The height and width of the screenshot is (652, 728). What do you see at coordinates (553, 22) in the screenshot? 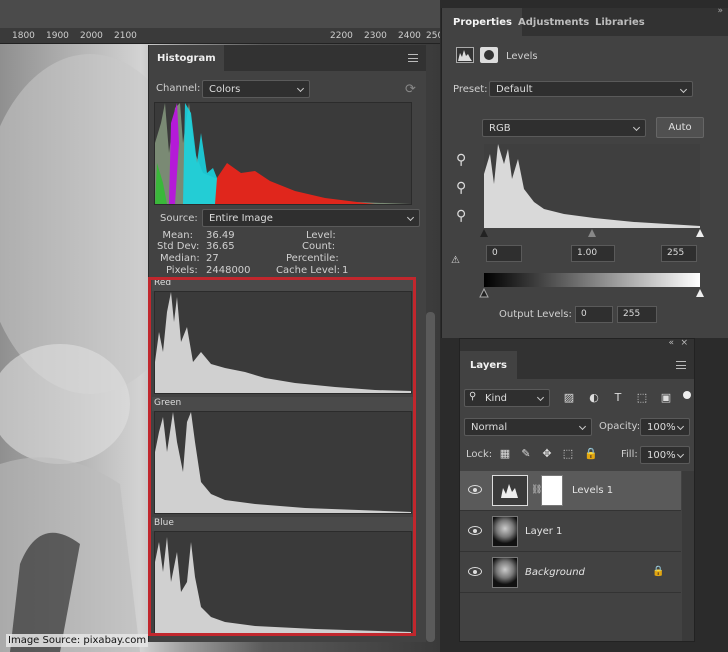
I see `tab-adjustments: Adjustments` at bounding box center [553, 22].